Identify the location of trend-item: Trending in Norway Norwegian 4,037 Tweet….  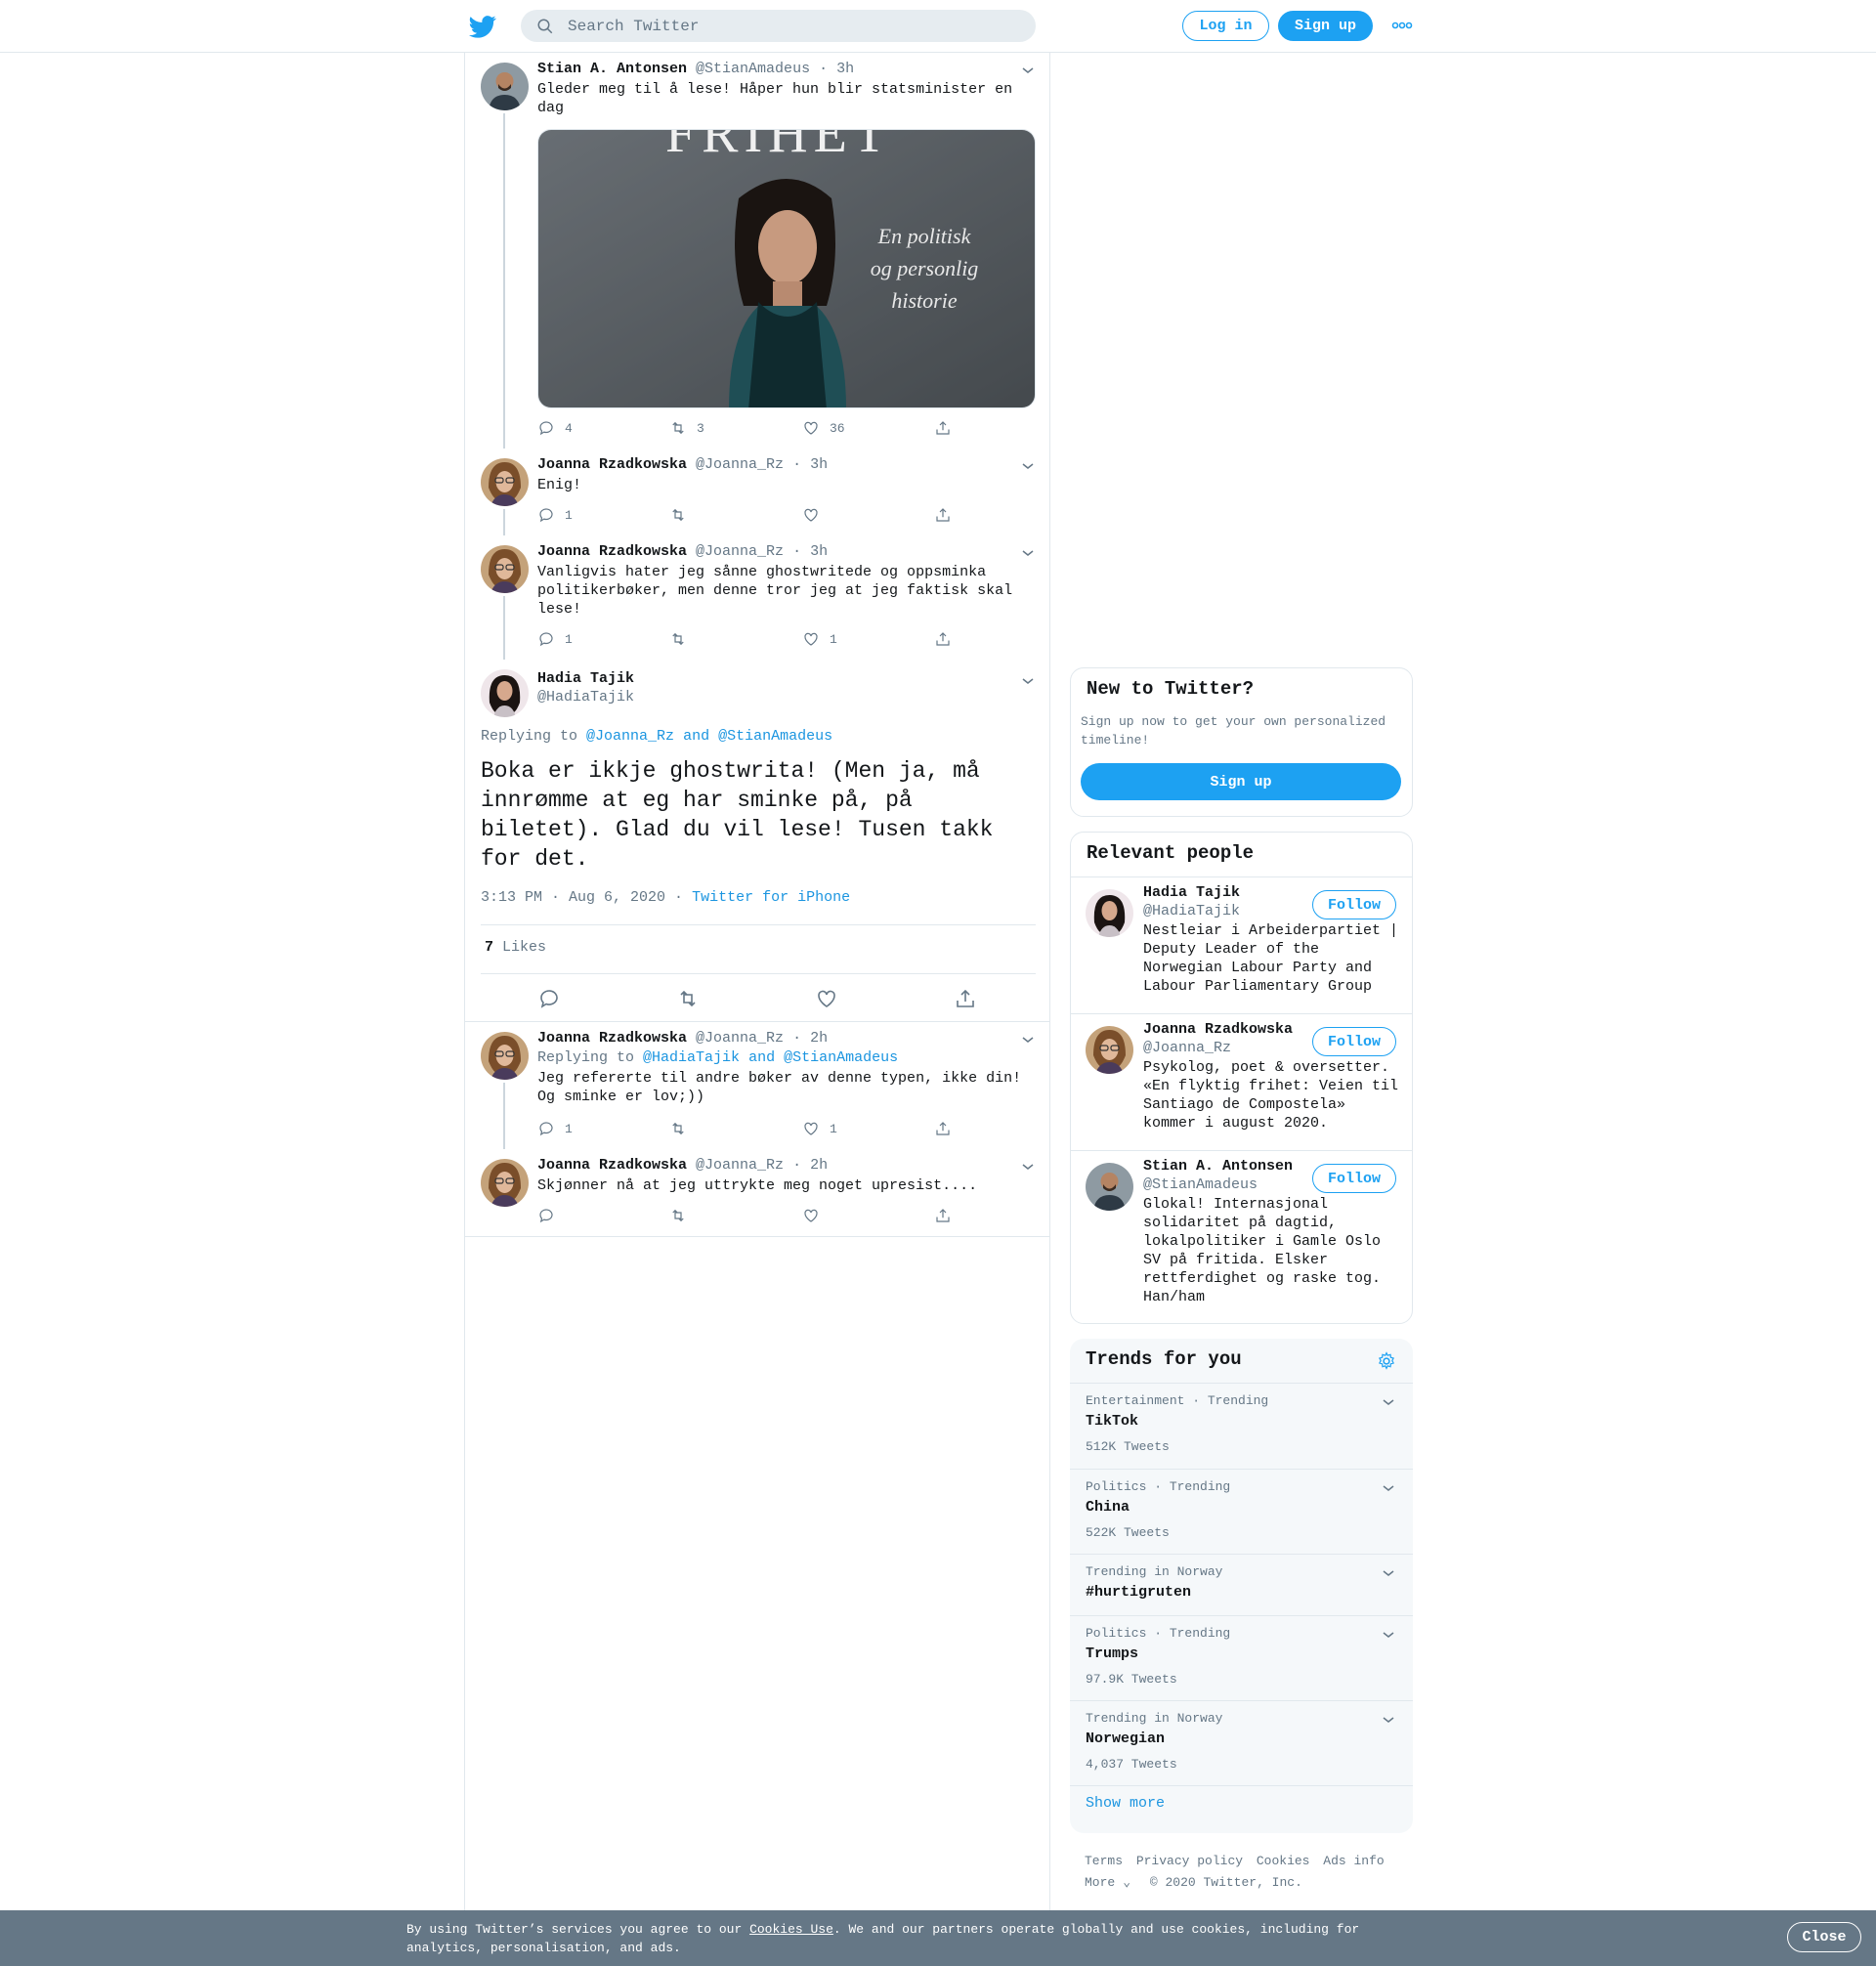
(1241, 1742).